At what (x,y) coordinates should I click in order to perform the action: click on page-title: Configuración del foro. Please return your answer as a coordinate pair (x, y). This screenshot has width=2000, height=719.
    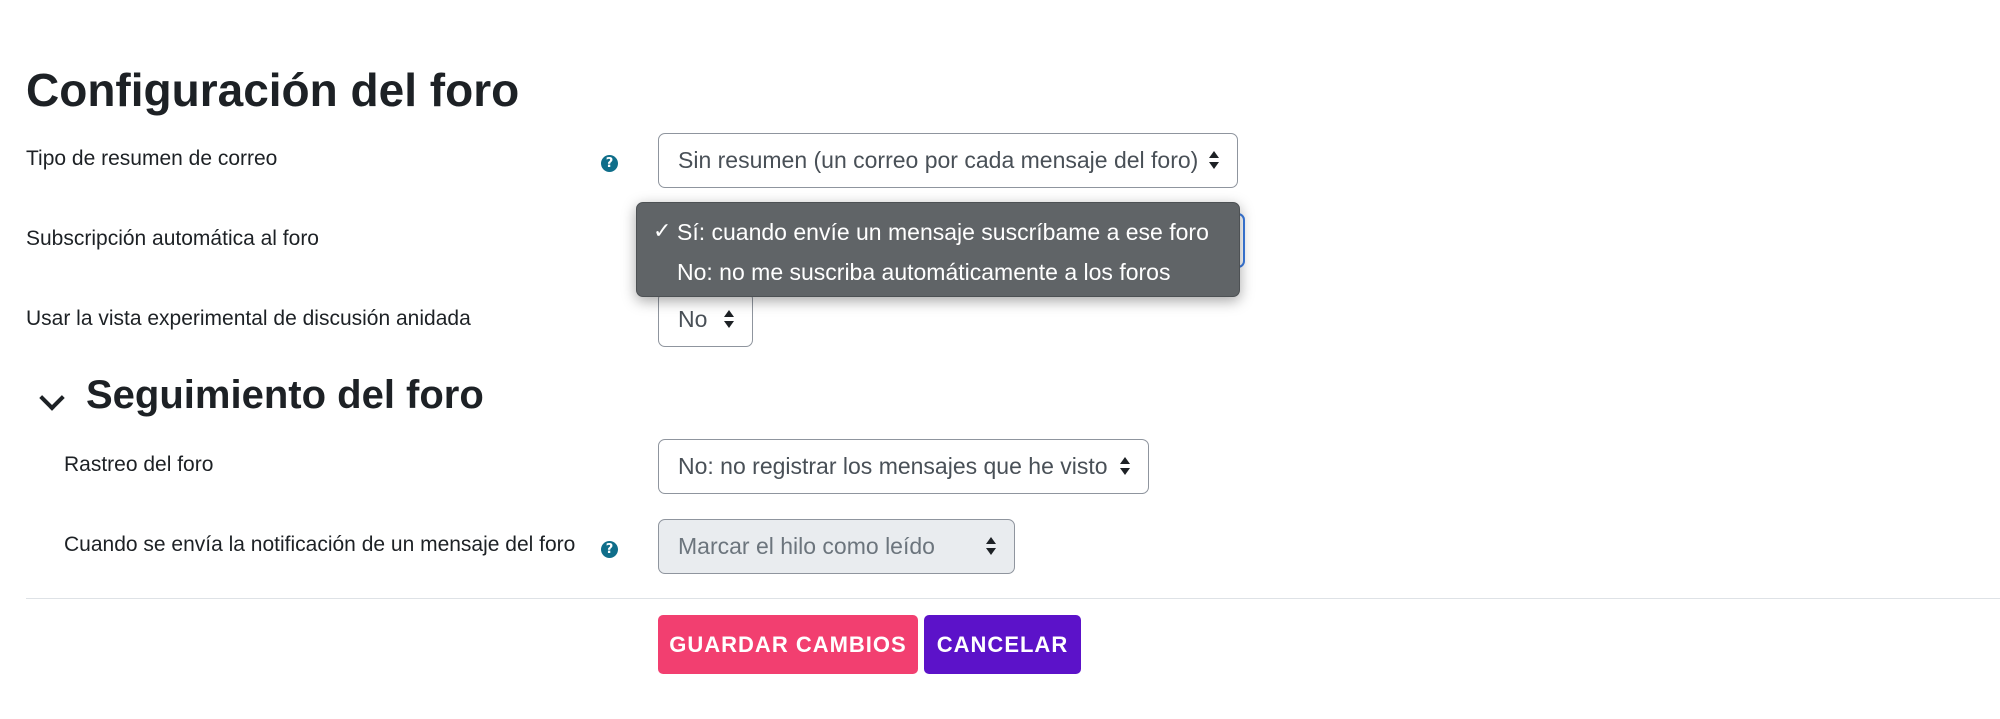
    Looking at the image, I should click on (273, 90).